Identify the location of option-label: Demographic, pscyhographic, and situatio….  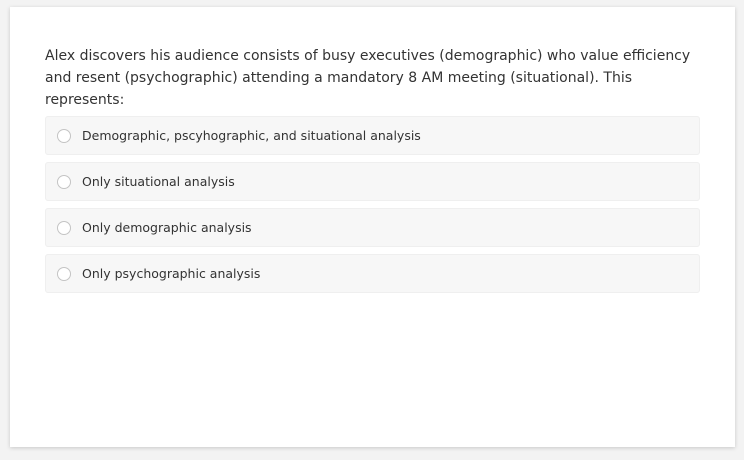
(251, 135).